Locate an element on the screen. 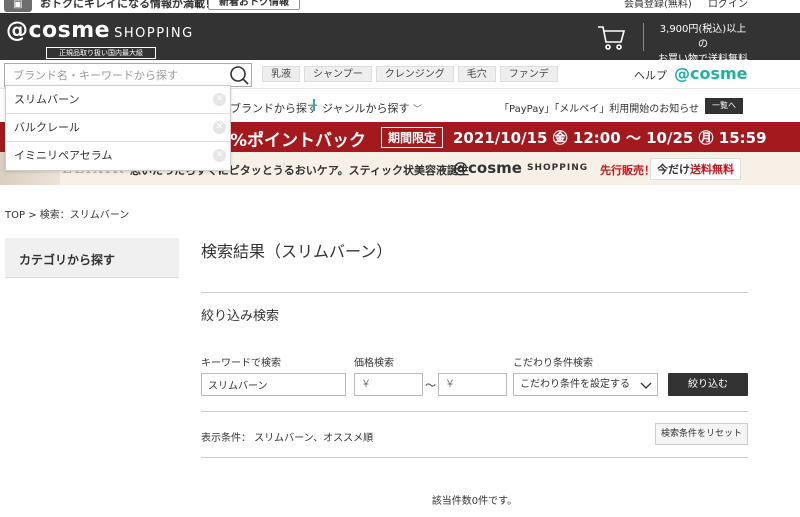  breadcrumb-current: 検索：スリムバーン is located at coordinates (84, 215).